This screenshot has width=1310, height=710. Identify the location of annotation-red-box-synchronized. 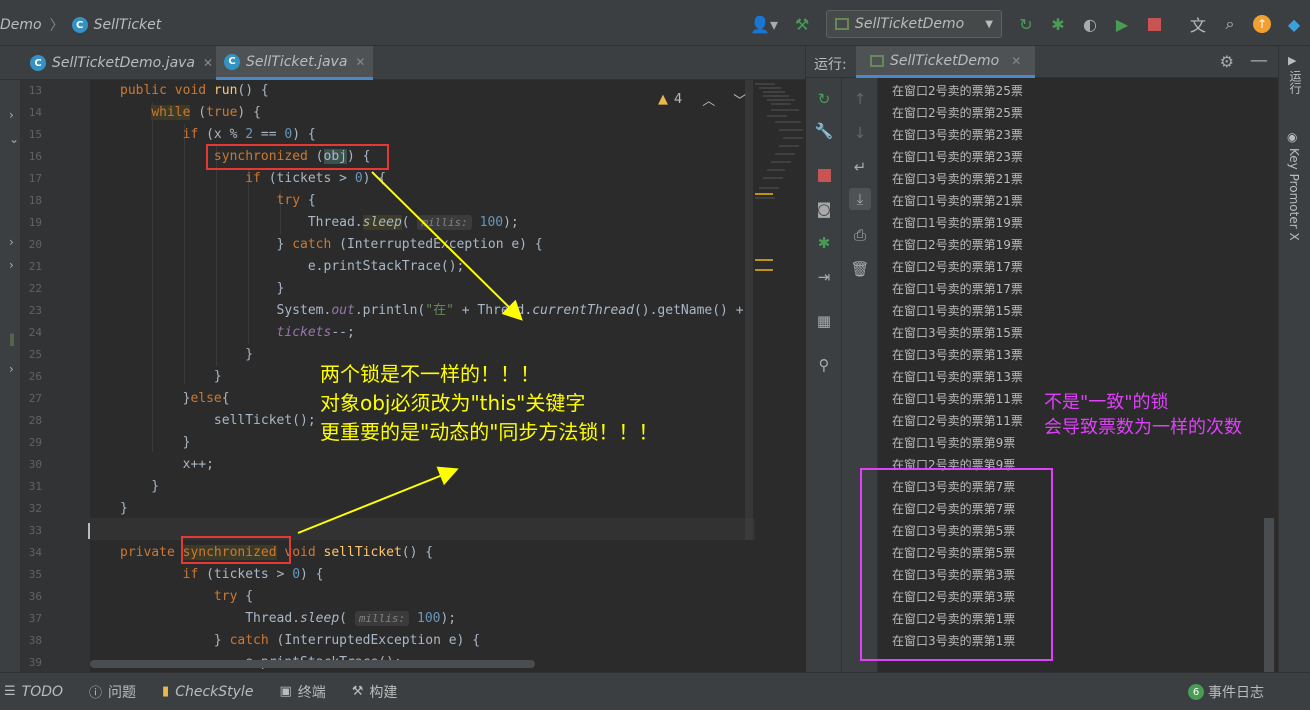
(236, 550).